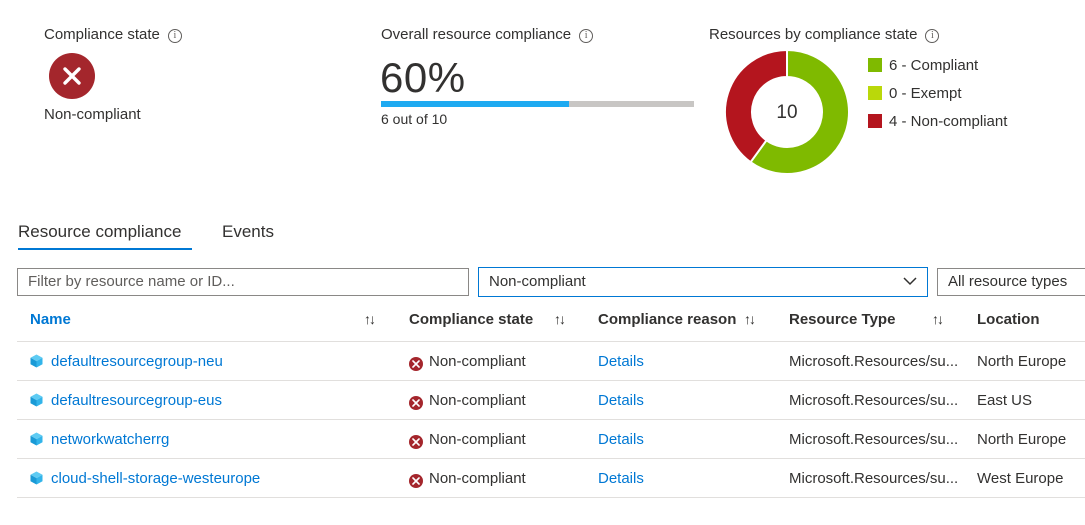 The height and width of the screenshot is (525, 1085). Describe the element at coordinates (910, 281) in the screenshot. I see `chevron-down-icon` at that location.